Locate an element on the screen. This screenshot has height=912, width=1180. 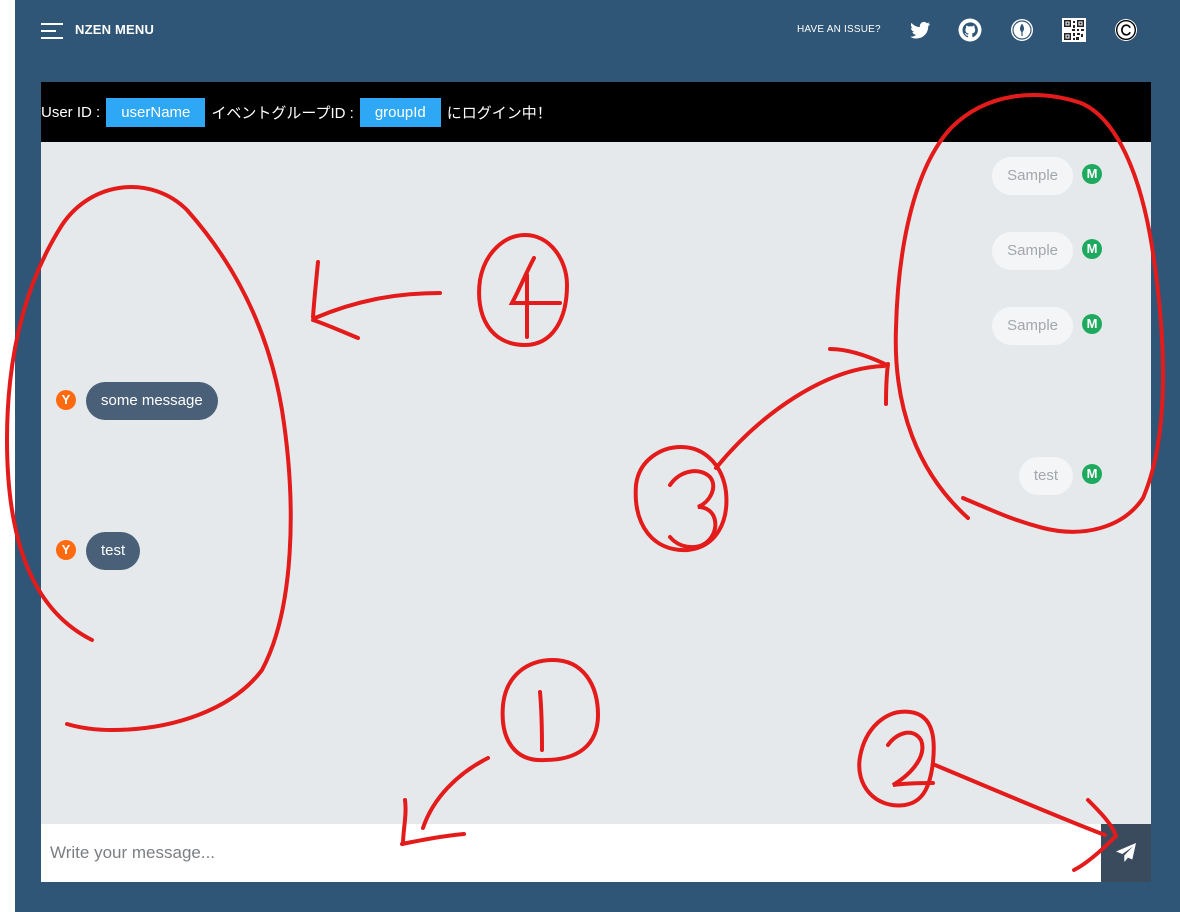
message-input is located at coordinates (571, 853).